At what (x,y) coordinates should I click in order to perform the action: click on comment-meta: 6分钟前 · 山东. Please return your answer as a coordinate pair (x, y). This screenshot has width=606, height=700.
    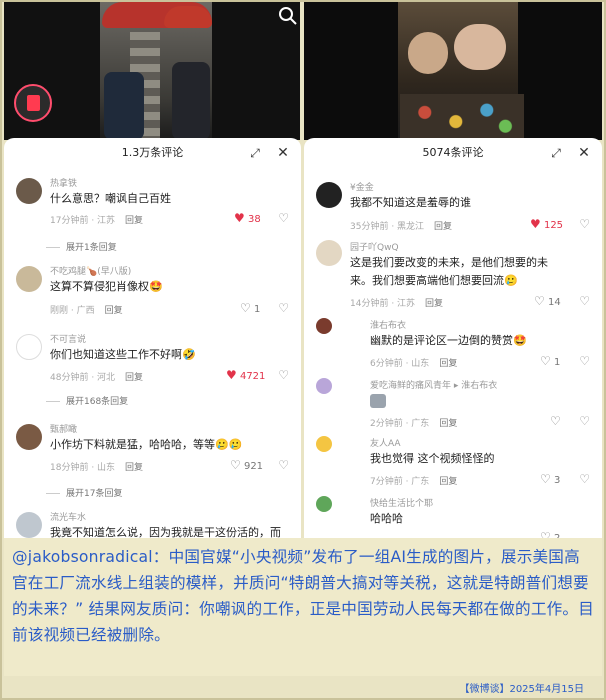
    Looking at the image, I should click on (400, 364).